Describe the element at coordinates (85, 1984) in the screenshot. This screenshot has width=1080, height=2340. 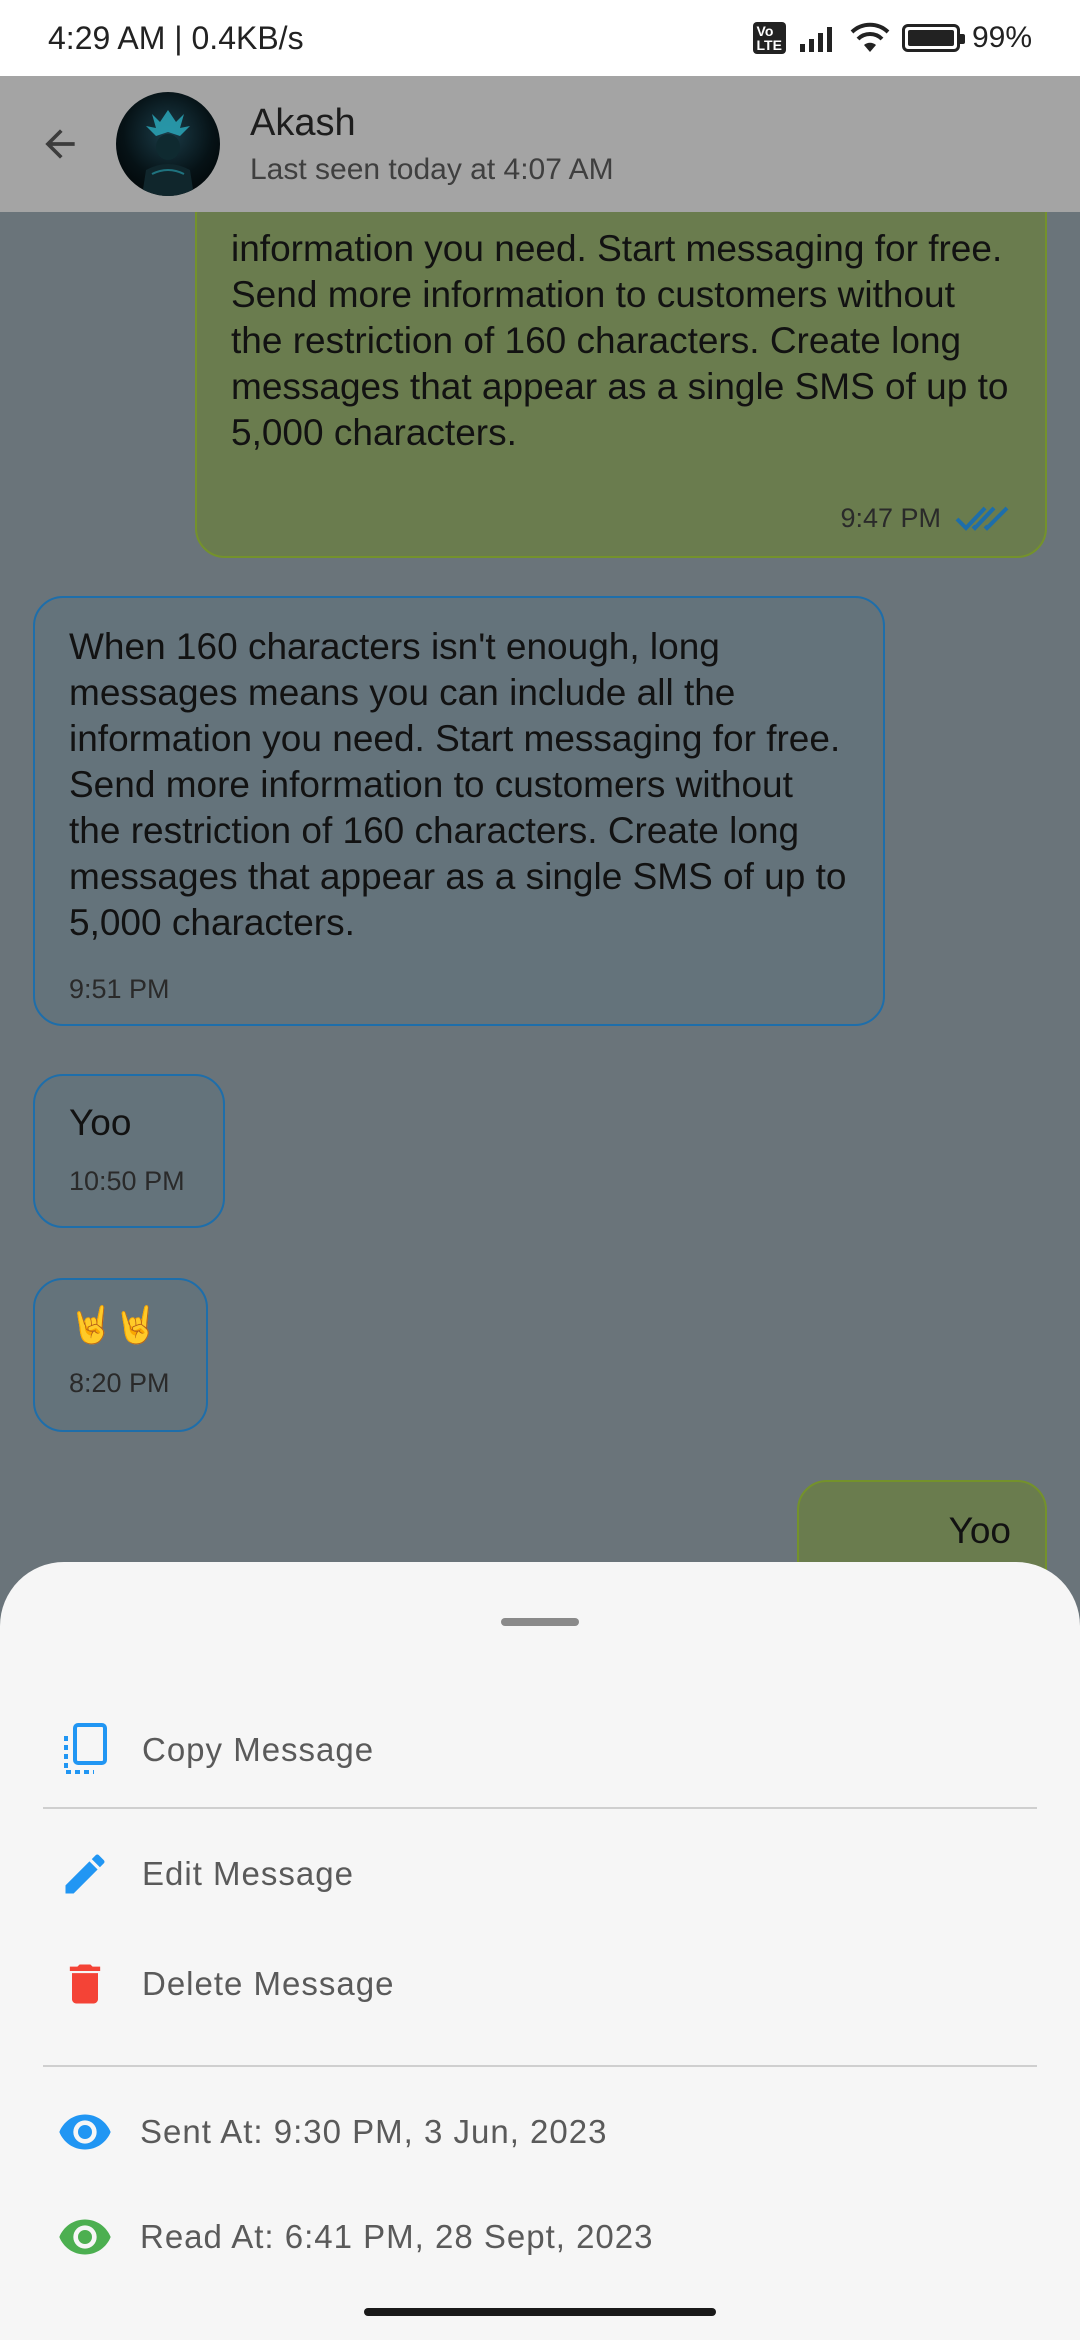
I see `trash-icon` at that location.